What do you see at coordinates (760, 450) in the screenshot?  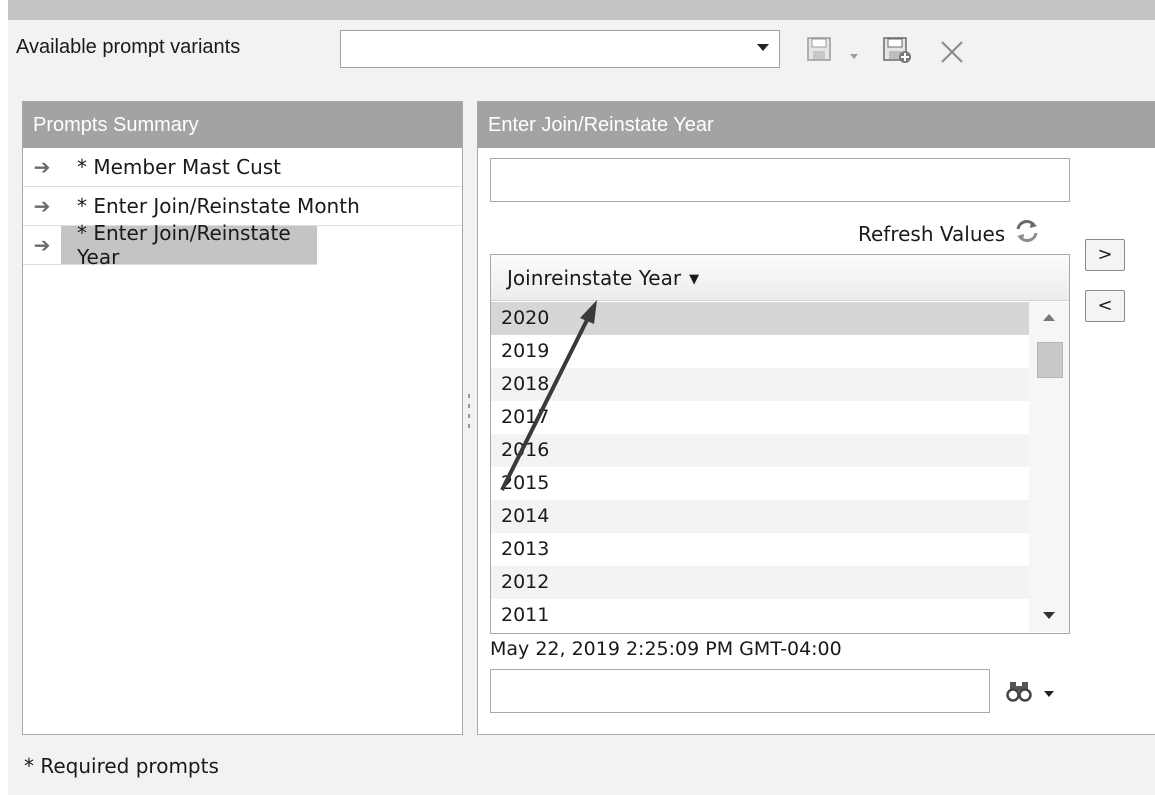 I see `list-item: 2016` at bounding box center [760, 450].